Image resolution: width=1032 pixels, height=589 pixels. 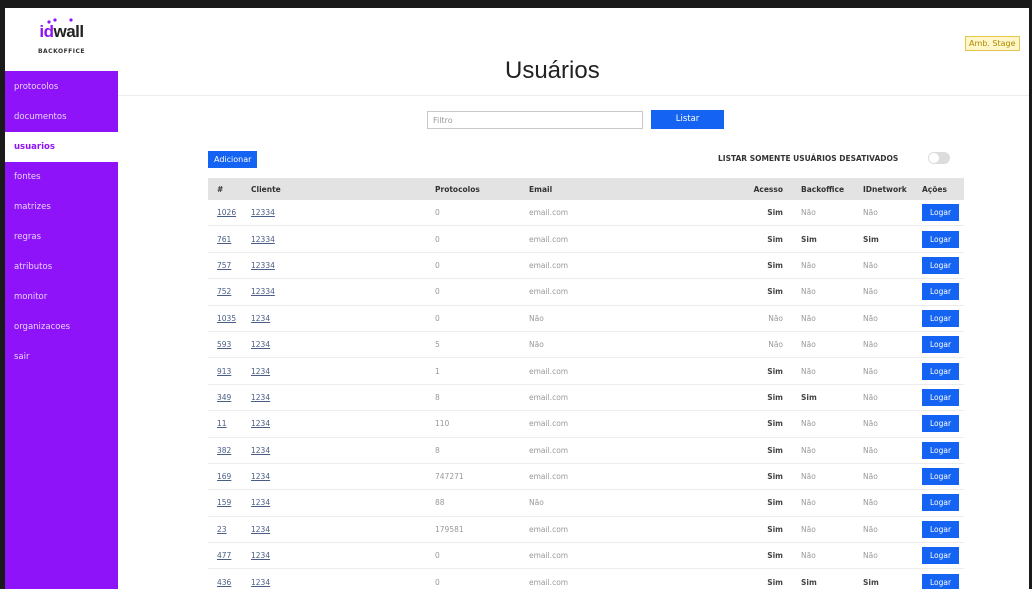 I want to click on user-id-link: 593, so click(x=224, y=344).